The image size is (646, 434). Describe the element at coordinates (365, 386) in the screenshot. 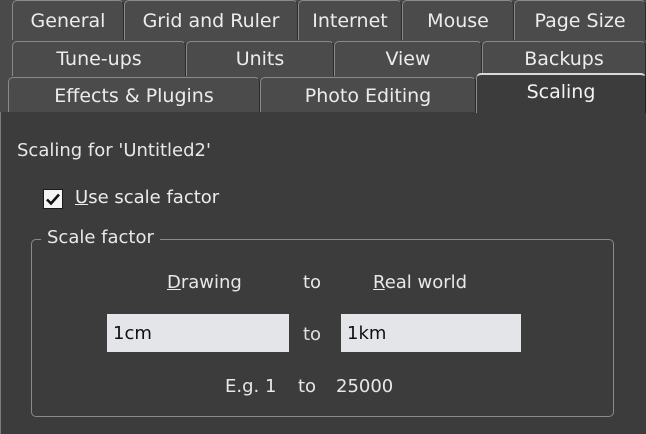

I see `example-value: 25000` at that location.